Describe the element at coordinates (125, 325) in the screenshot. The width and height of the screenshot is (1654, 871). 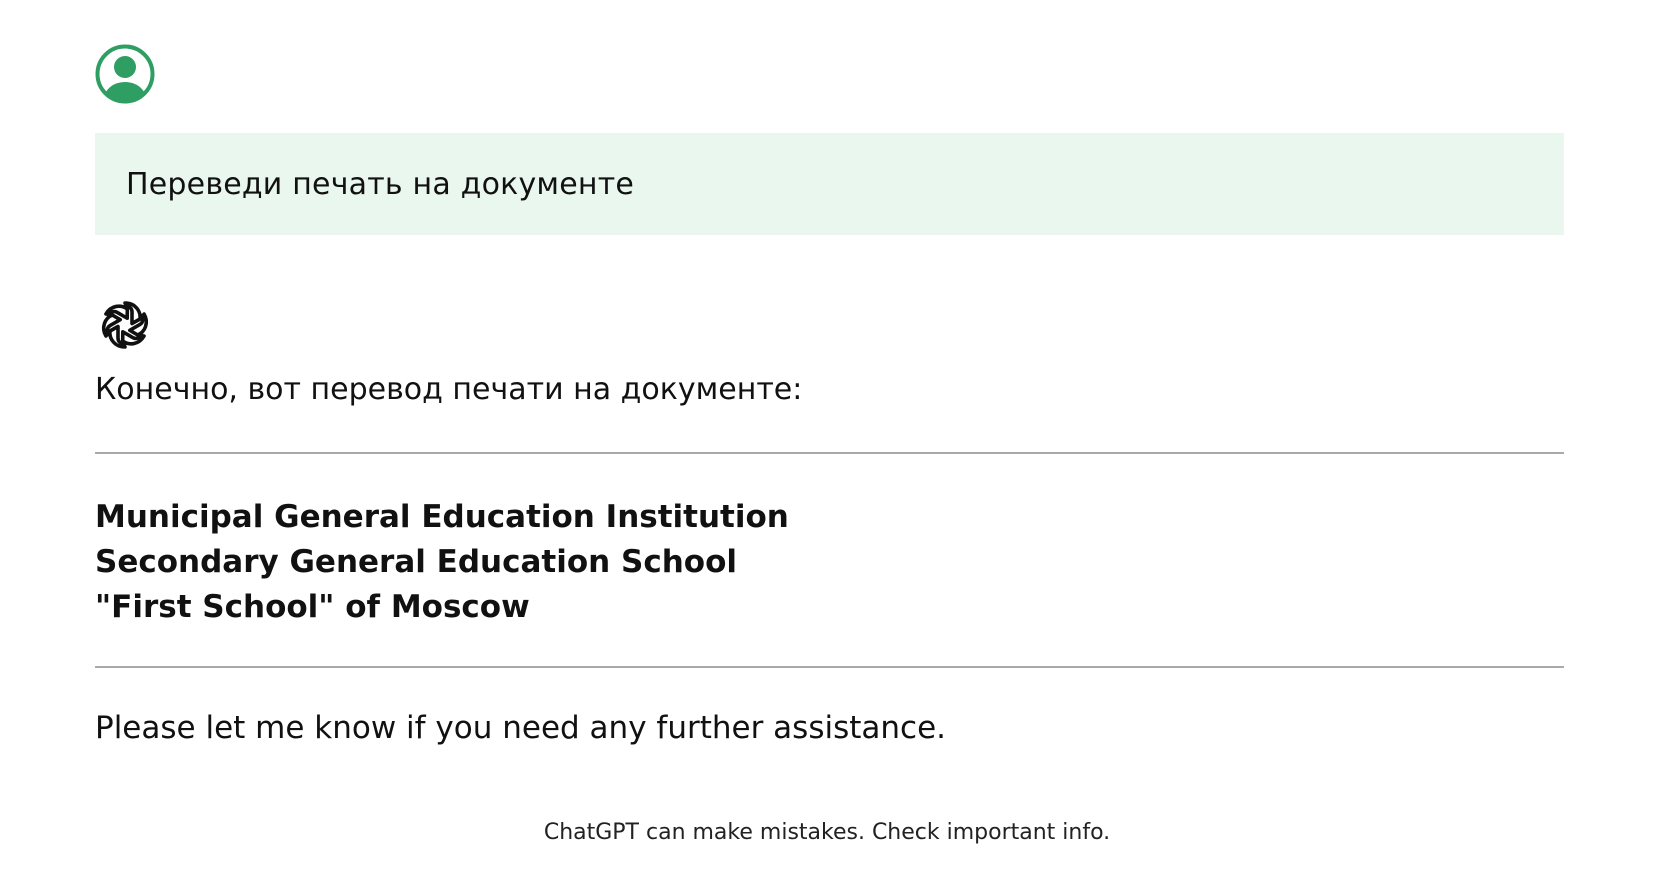
I see `chatgpt-logo-icon` at that location.